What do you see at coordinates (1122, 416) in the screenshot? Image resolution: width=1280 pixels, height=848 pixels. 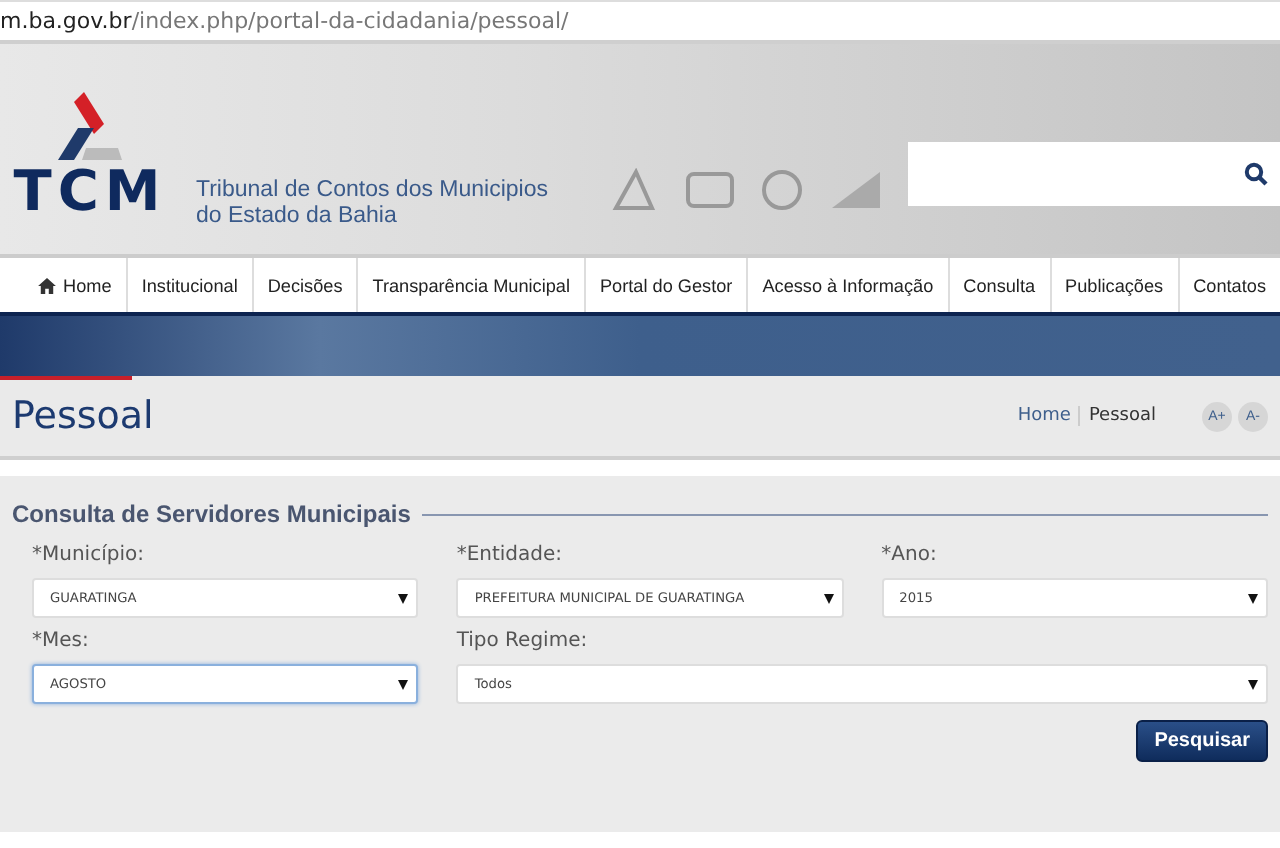 I see `breadcrumb-current: Pessoal` at bounding box center [1122, 416].